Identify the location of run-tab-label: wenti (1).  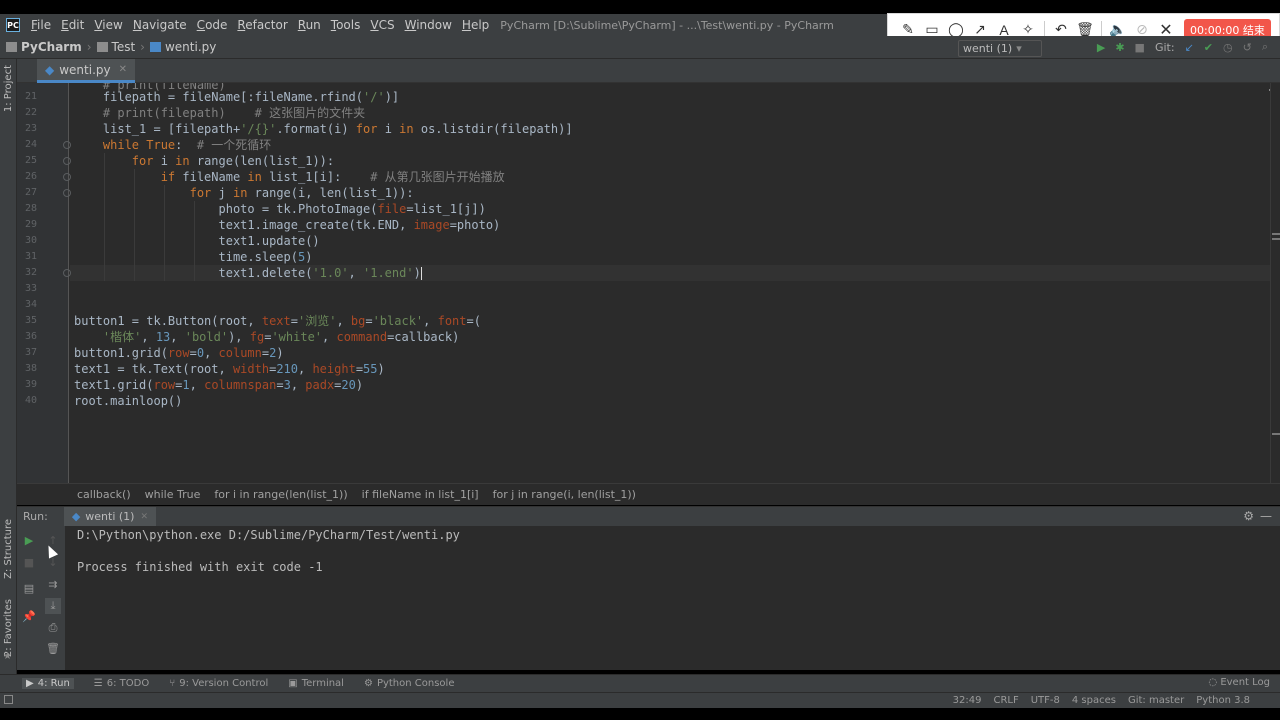
(110, 516).